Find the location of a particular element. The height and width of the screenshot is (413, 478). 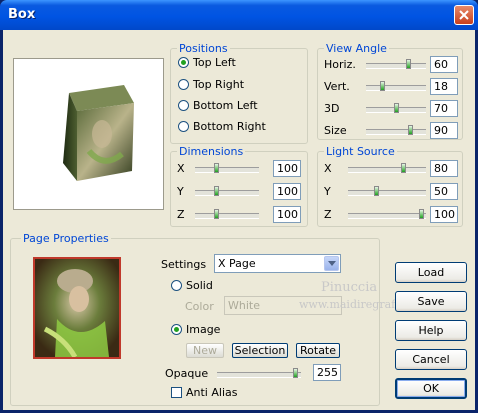

radio-solid: Solid is located at coordinates (192, 285).